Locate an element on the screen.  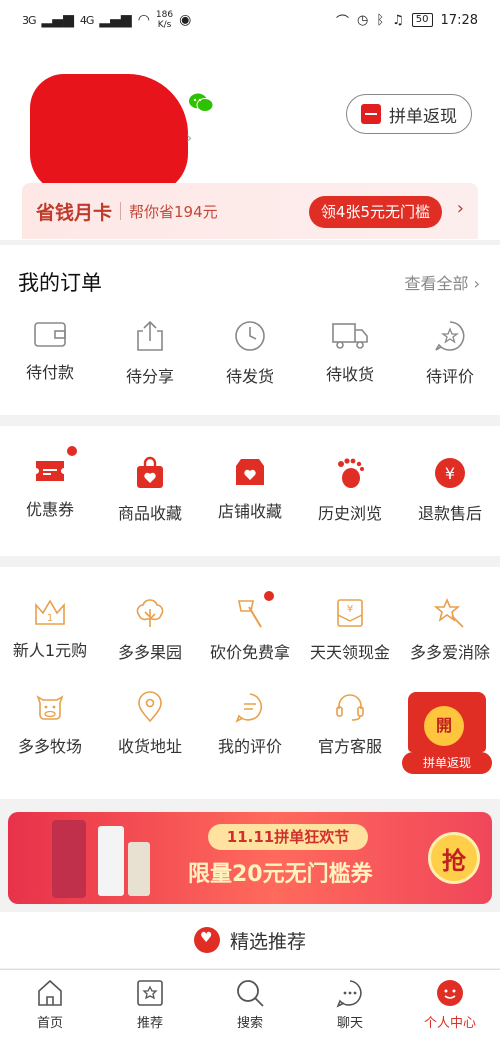
daily-cash-entry: ¥ 天天领现金 is located at coordinates (350, 630).